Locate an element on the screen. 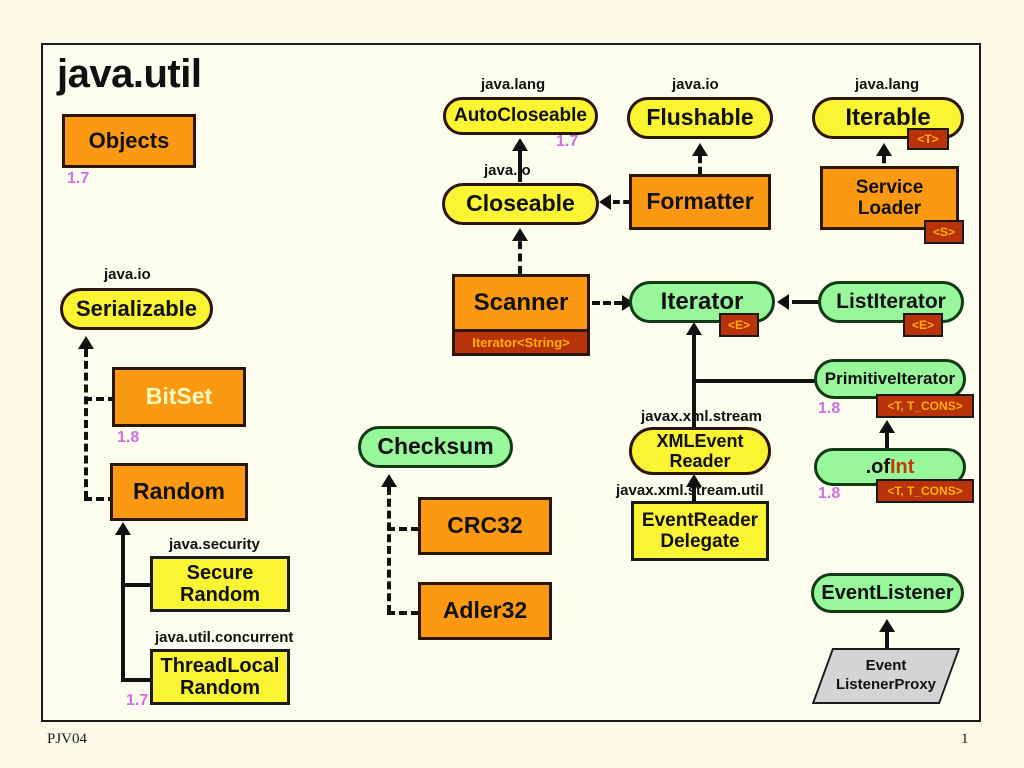  node-closeable: Closeable is located at coordinates (520, 204).